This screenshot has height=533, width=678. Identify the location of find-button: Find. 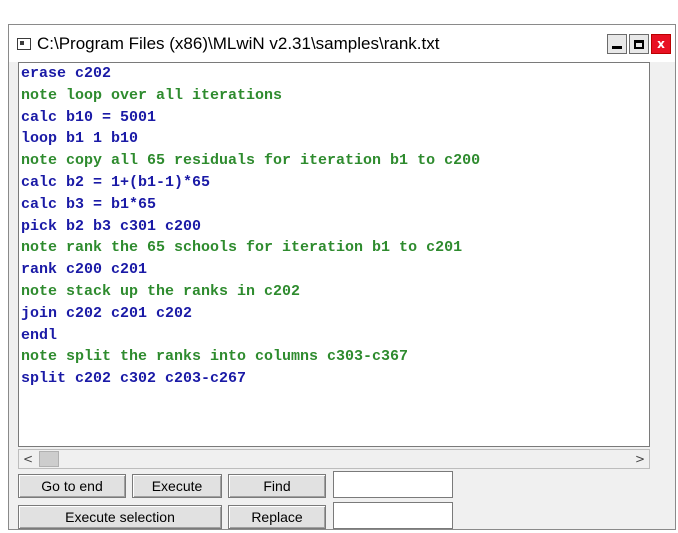
(277, 486).